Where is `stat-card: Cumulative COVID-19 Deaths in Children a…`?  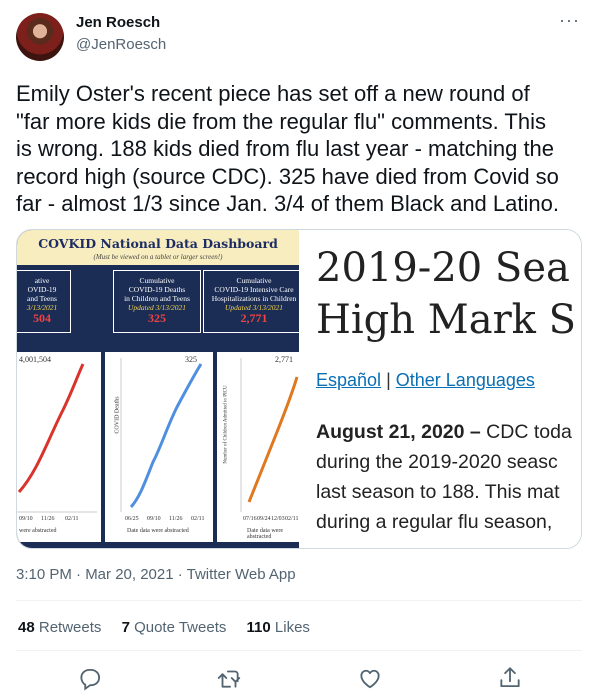
stat-card: Cumulative COVID-19 Deaths in Children a… is located at coordinates (157, 301).